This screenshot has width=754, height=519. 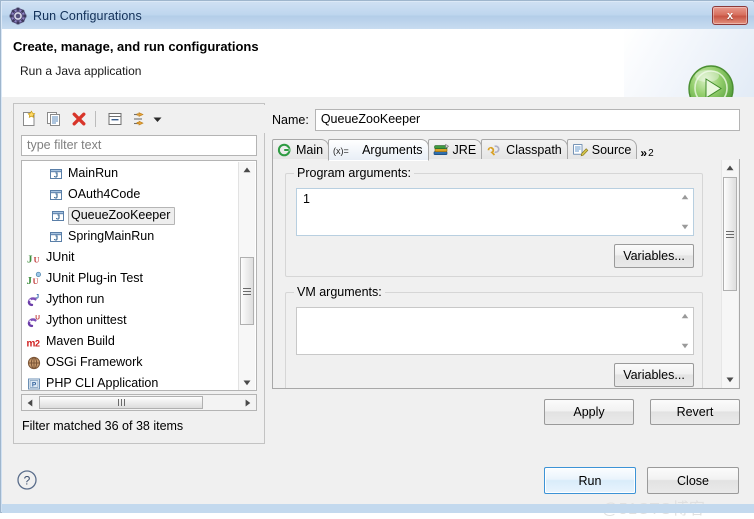 What do you see at coordinates (37, 259) in the screenshot?
I see `svg-text: U` at bounding box center [37, 259].